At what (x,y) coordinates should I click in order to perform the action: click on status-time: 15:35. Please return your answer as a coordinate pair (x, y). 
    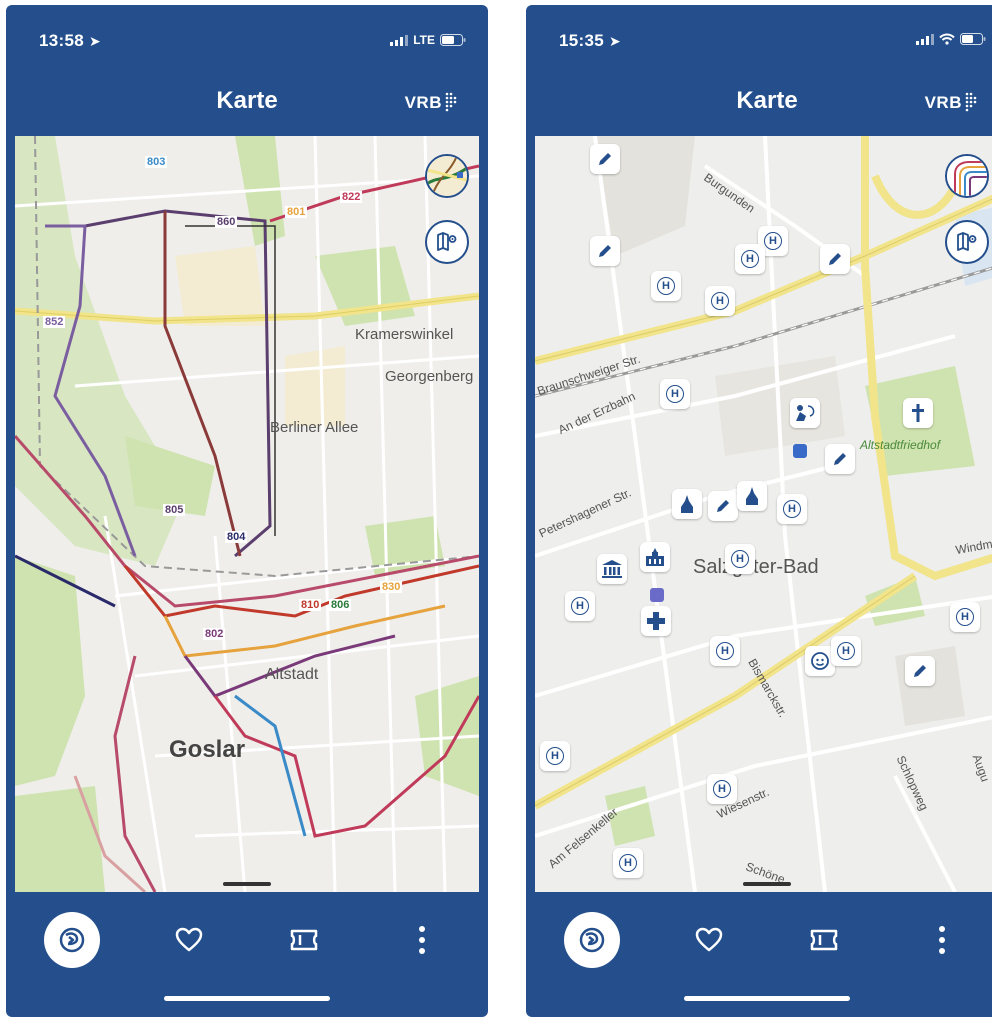
    Looking at the image, I should click on (581, 40).